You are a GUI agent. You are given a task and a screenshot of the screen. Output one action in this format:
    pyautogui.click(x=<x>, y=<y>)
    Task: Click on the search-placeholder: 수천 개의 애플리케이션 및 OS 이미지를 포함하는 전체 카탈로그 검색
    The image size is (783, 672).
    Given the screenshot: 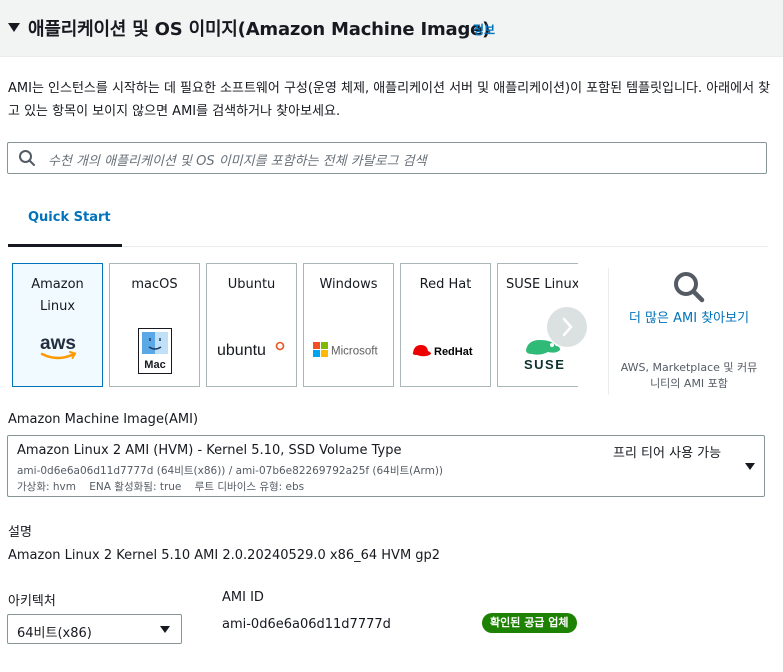 What is the action you would take?
    pyautogui.click(x=237, y=161)
    